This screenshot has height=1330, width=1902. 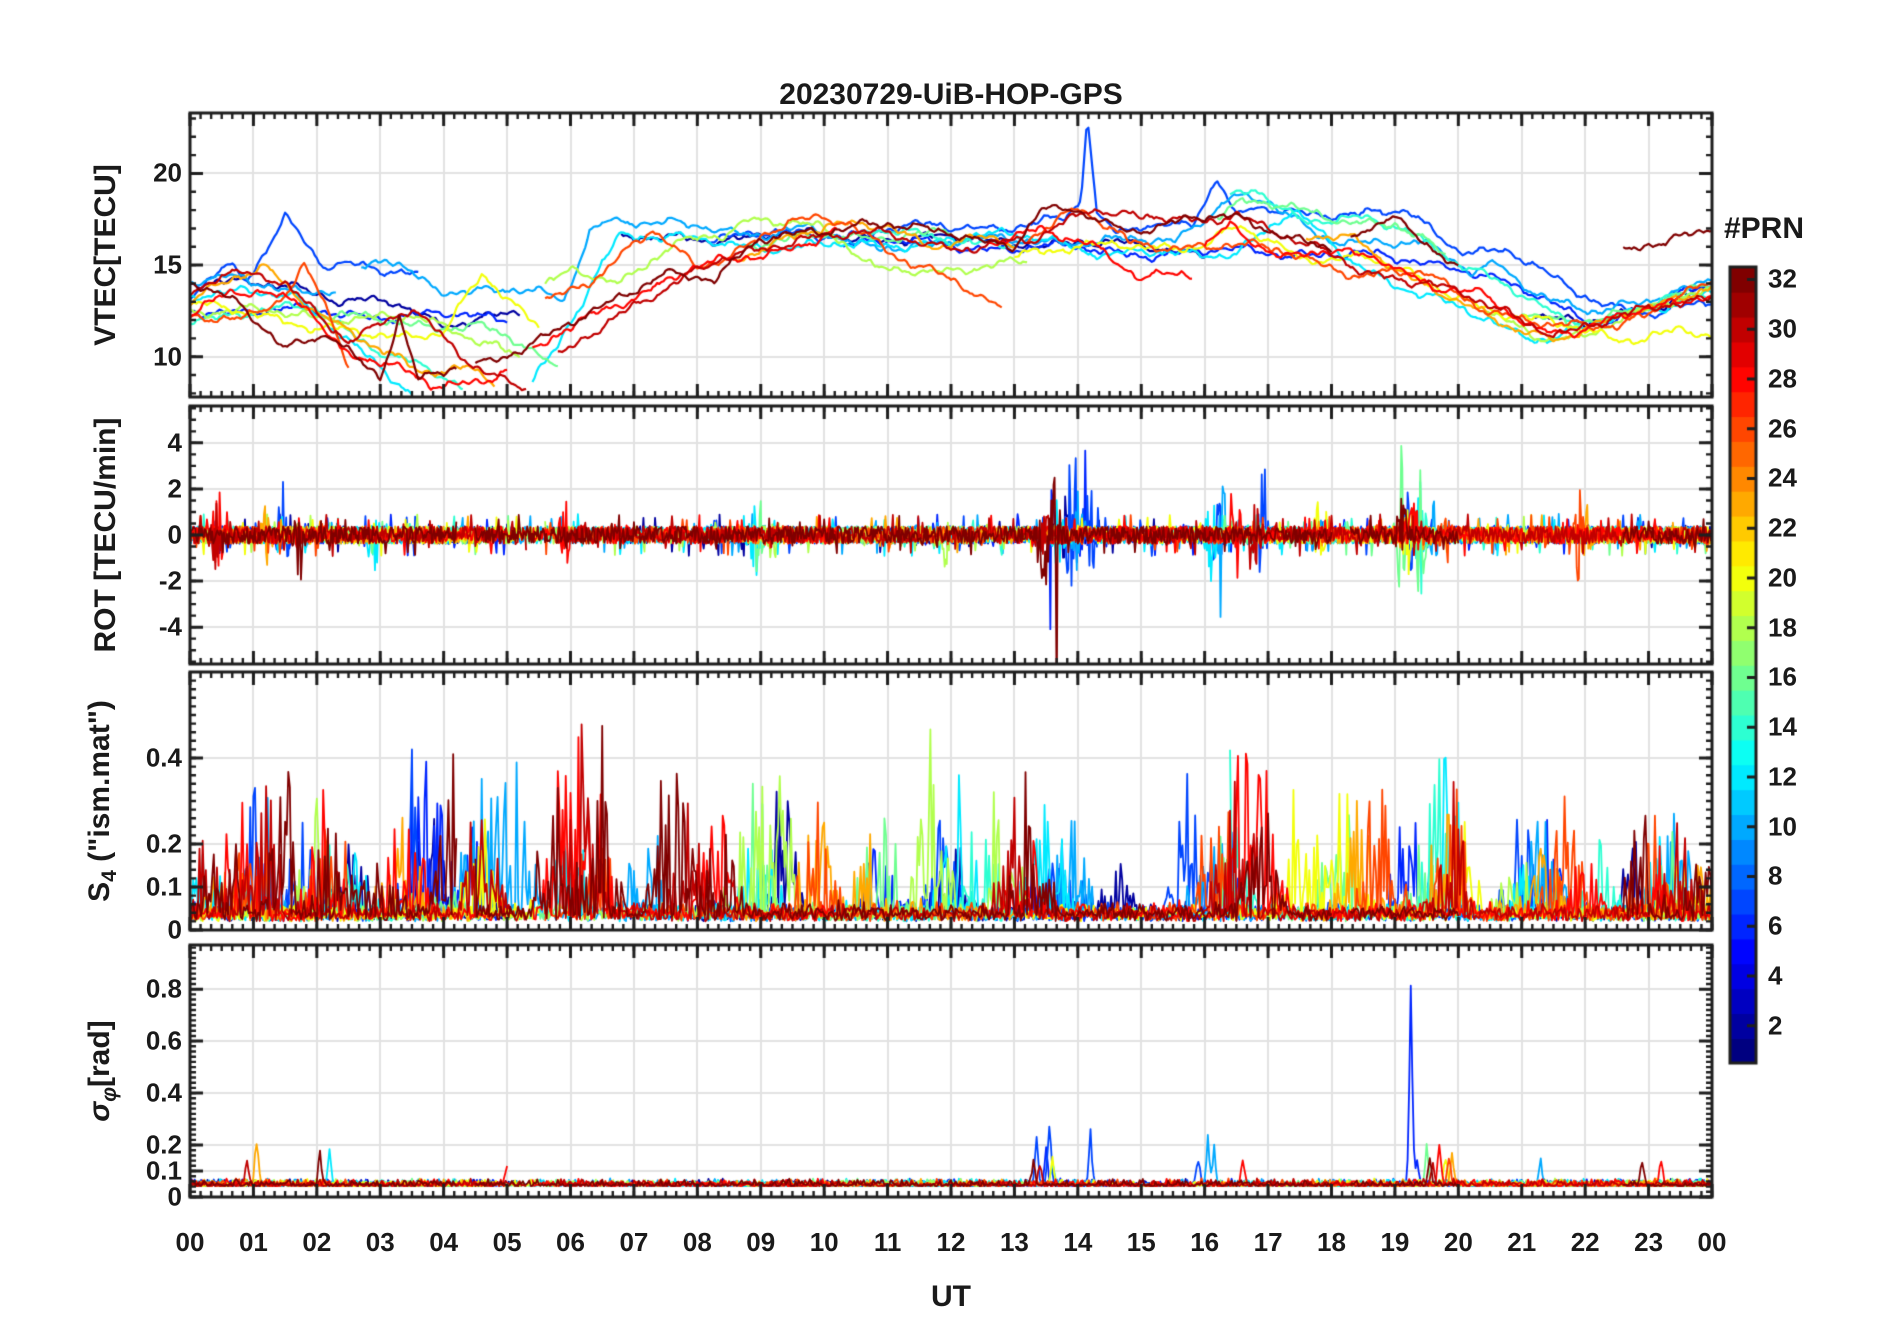 I want to click on colorbar-tick-label: 18, so click(x=1782, y=627).